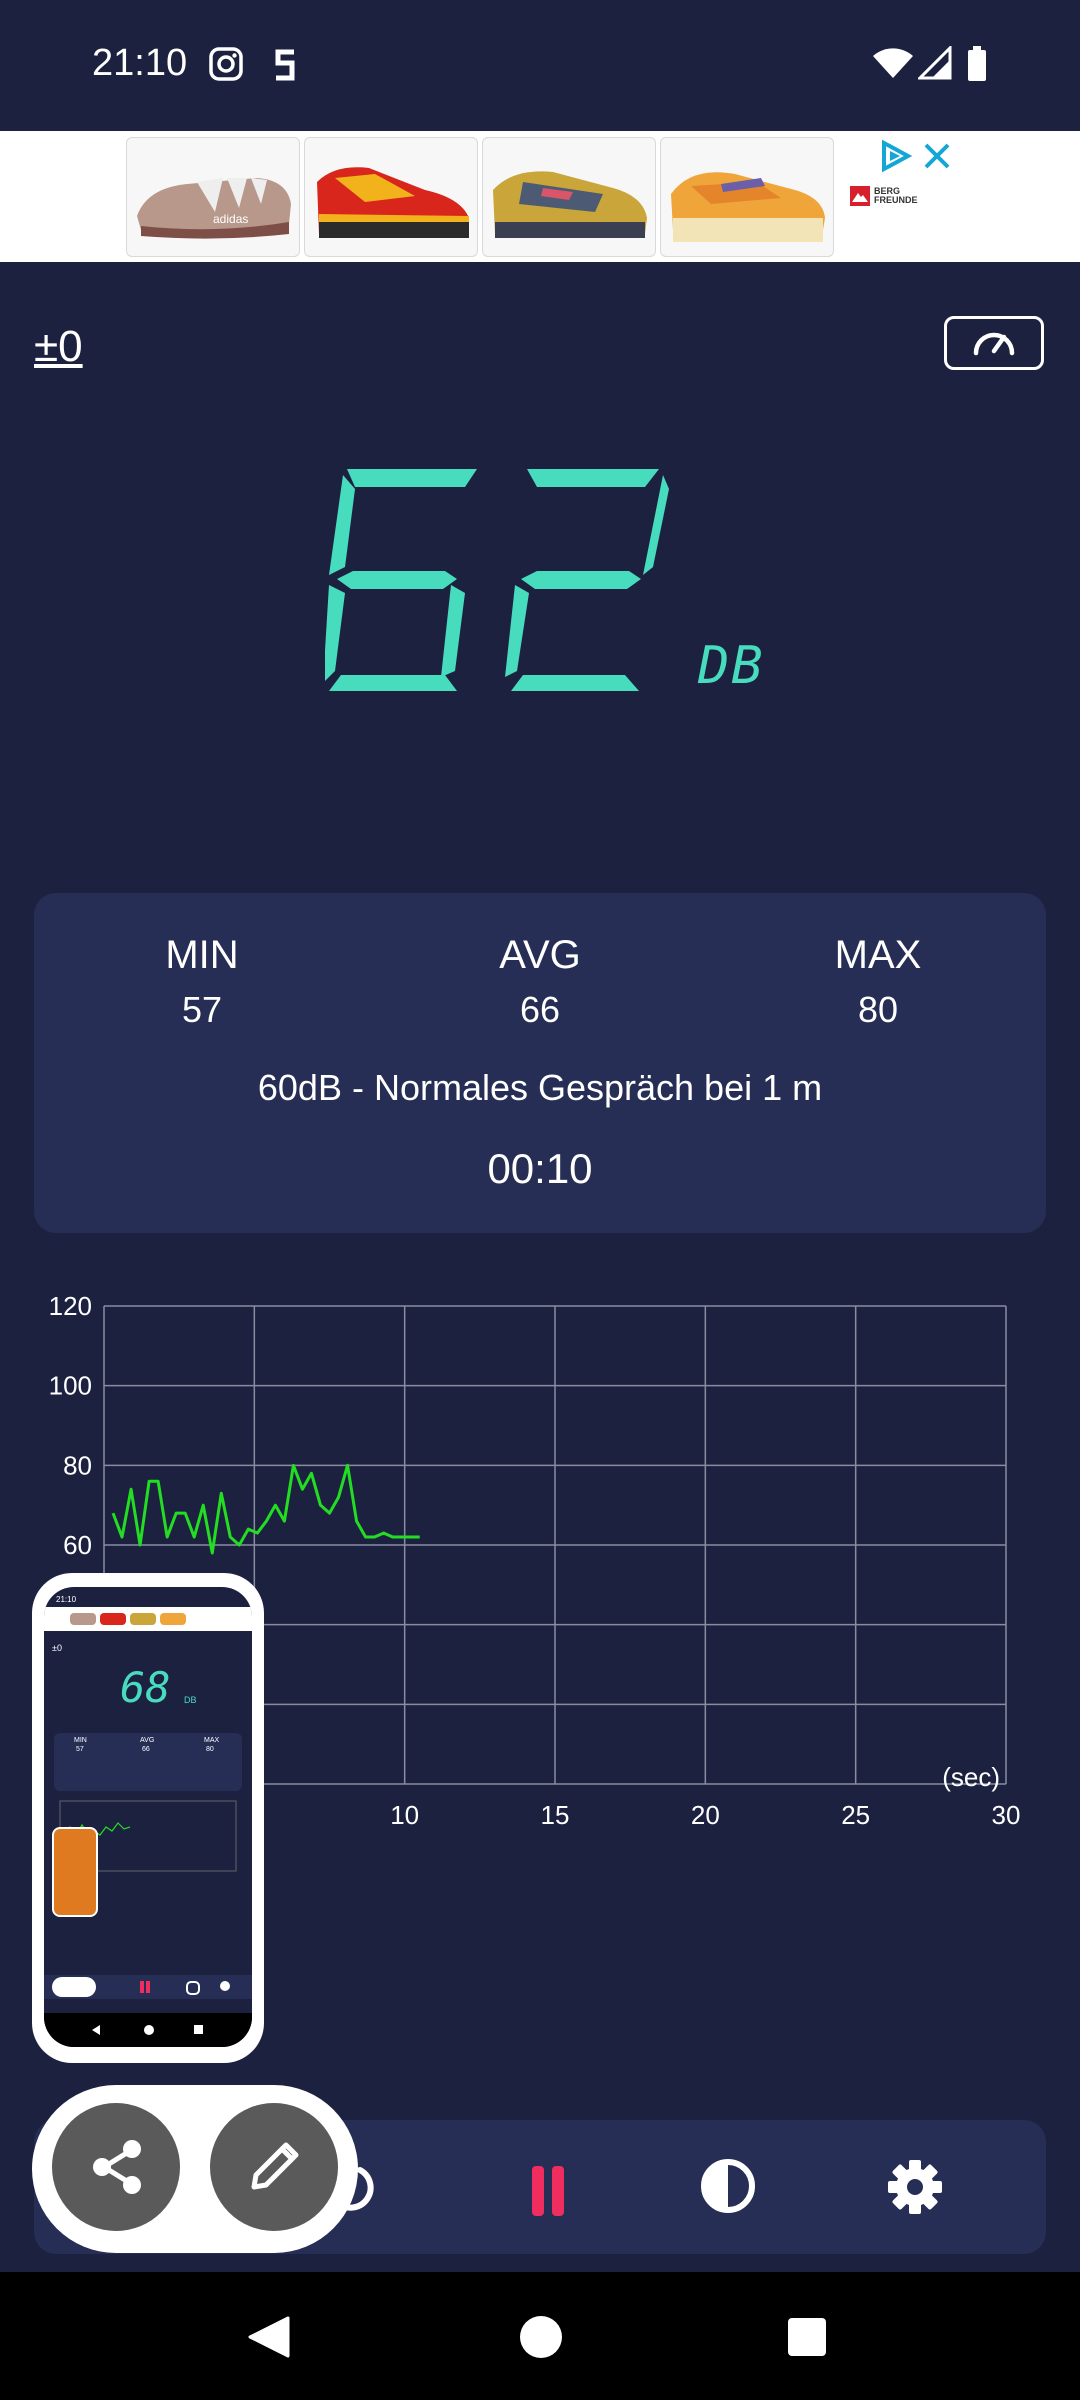  I want to click on share-icon, so click(117, 2167).